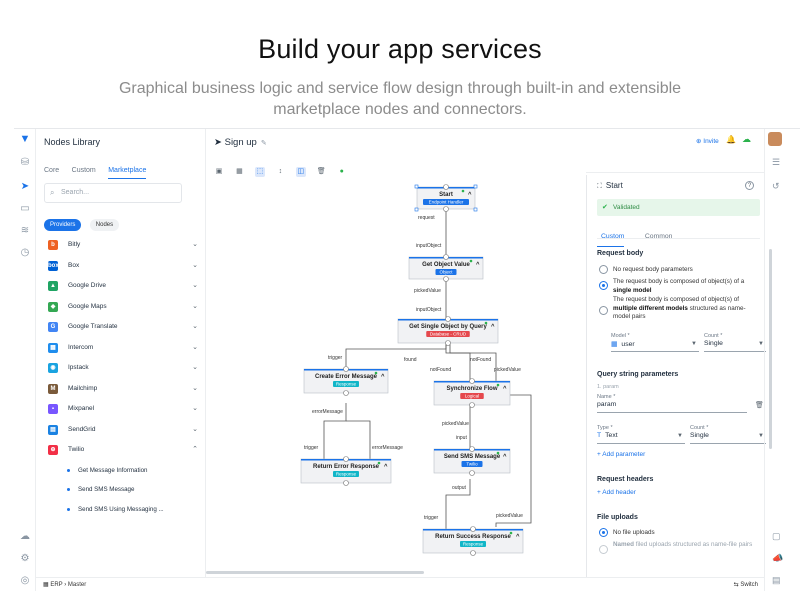 The image size is (800, 600). I want to click on radio-single-model, so click(603, 285).